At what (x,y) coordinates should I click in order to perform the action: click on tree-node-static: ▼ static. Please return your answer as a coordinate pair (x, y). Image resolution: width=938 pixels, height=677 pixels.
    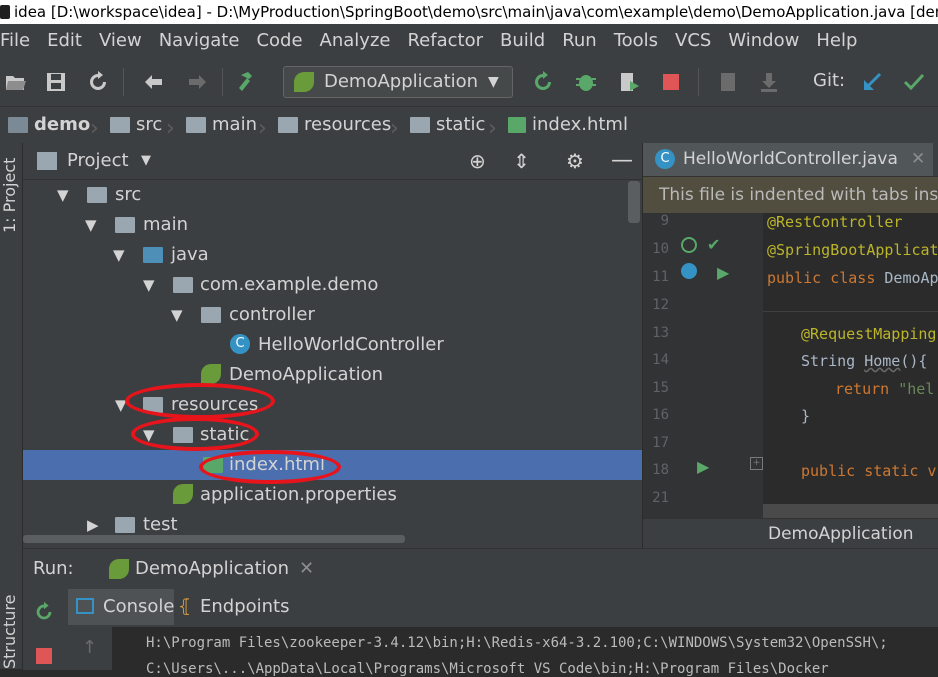
    Looking at the image, I should click on (332, 435).